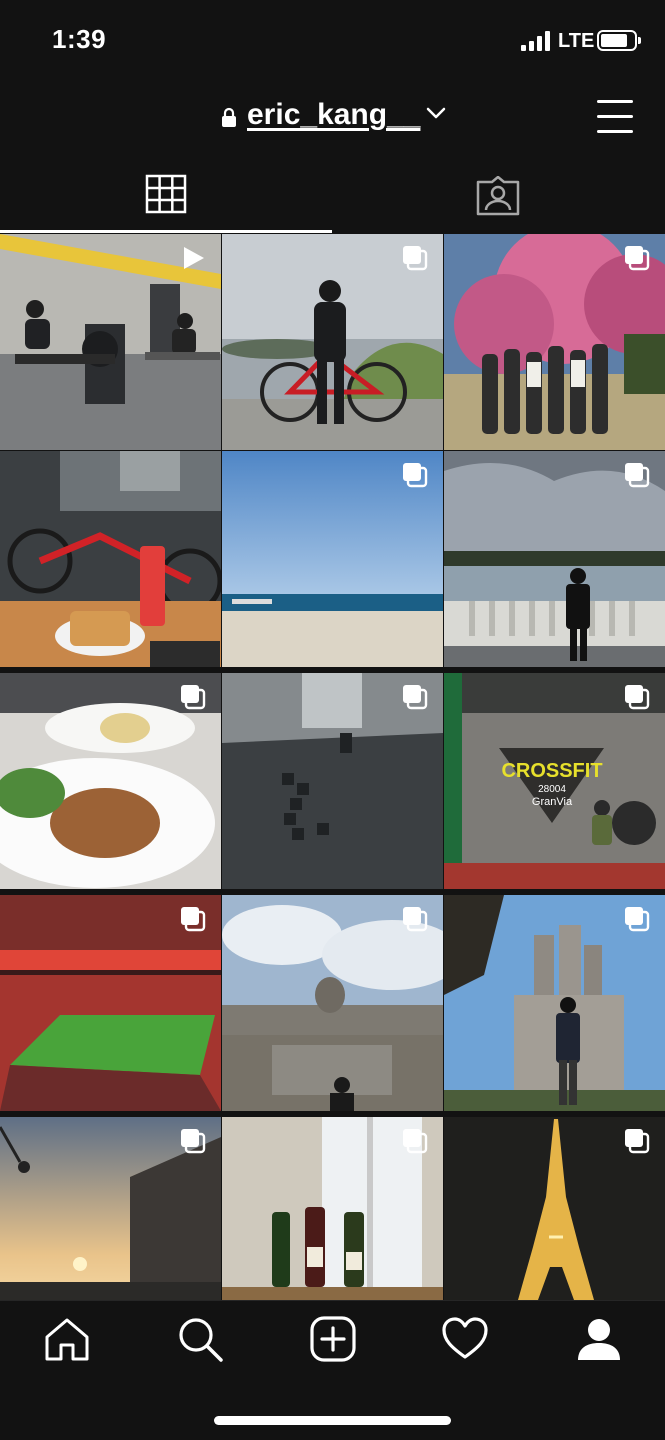 Image resolution: width=665 pixels, height=1440 pixels. I want to click on lock-icon, so click(229, 117).